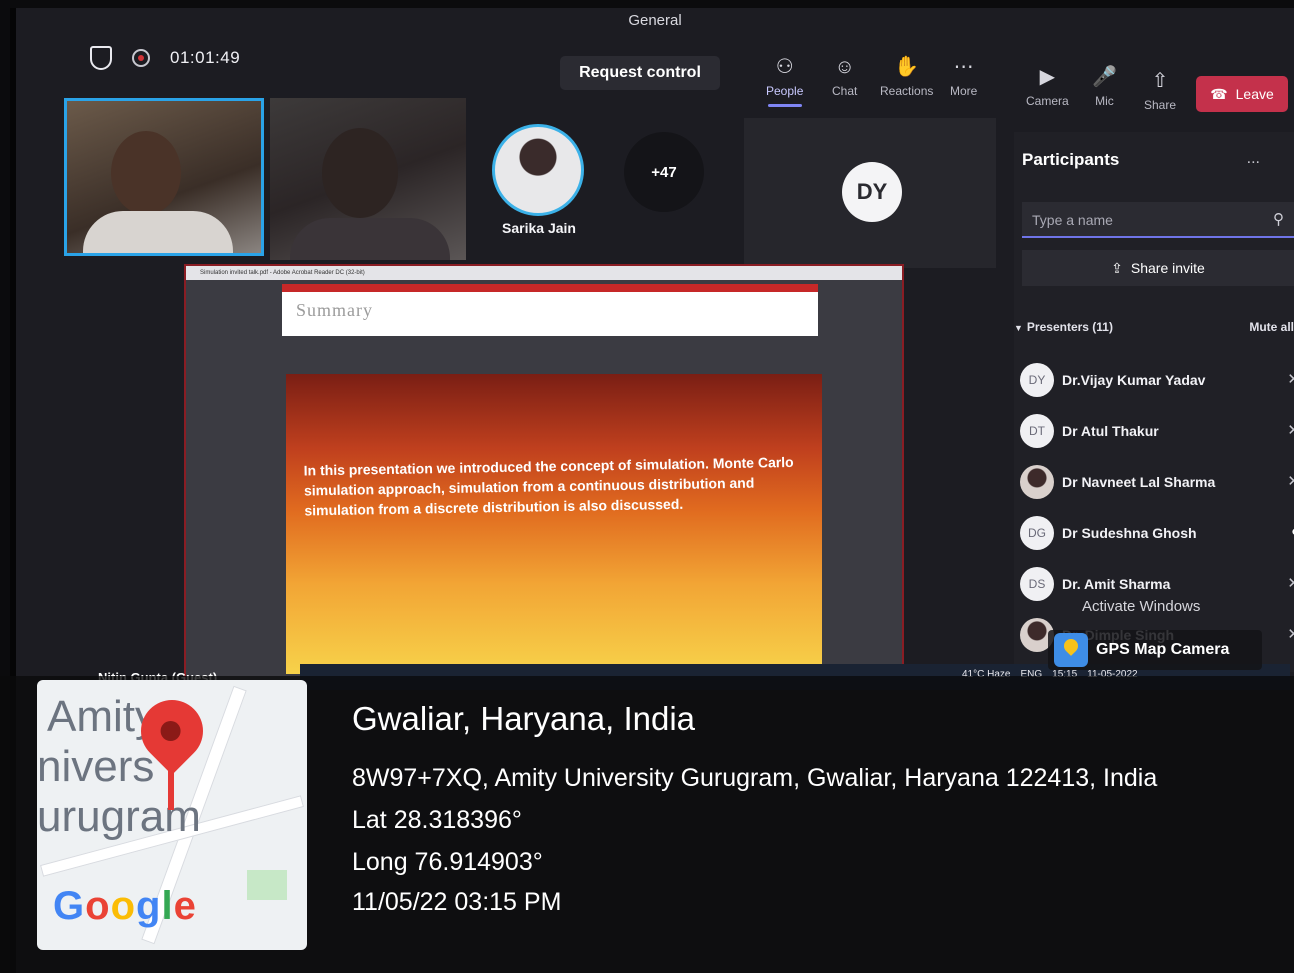 The height and width of the screenshot is (973, 1294). I want to click on mute-all-button: Mute all, so click(1271, 327).